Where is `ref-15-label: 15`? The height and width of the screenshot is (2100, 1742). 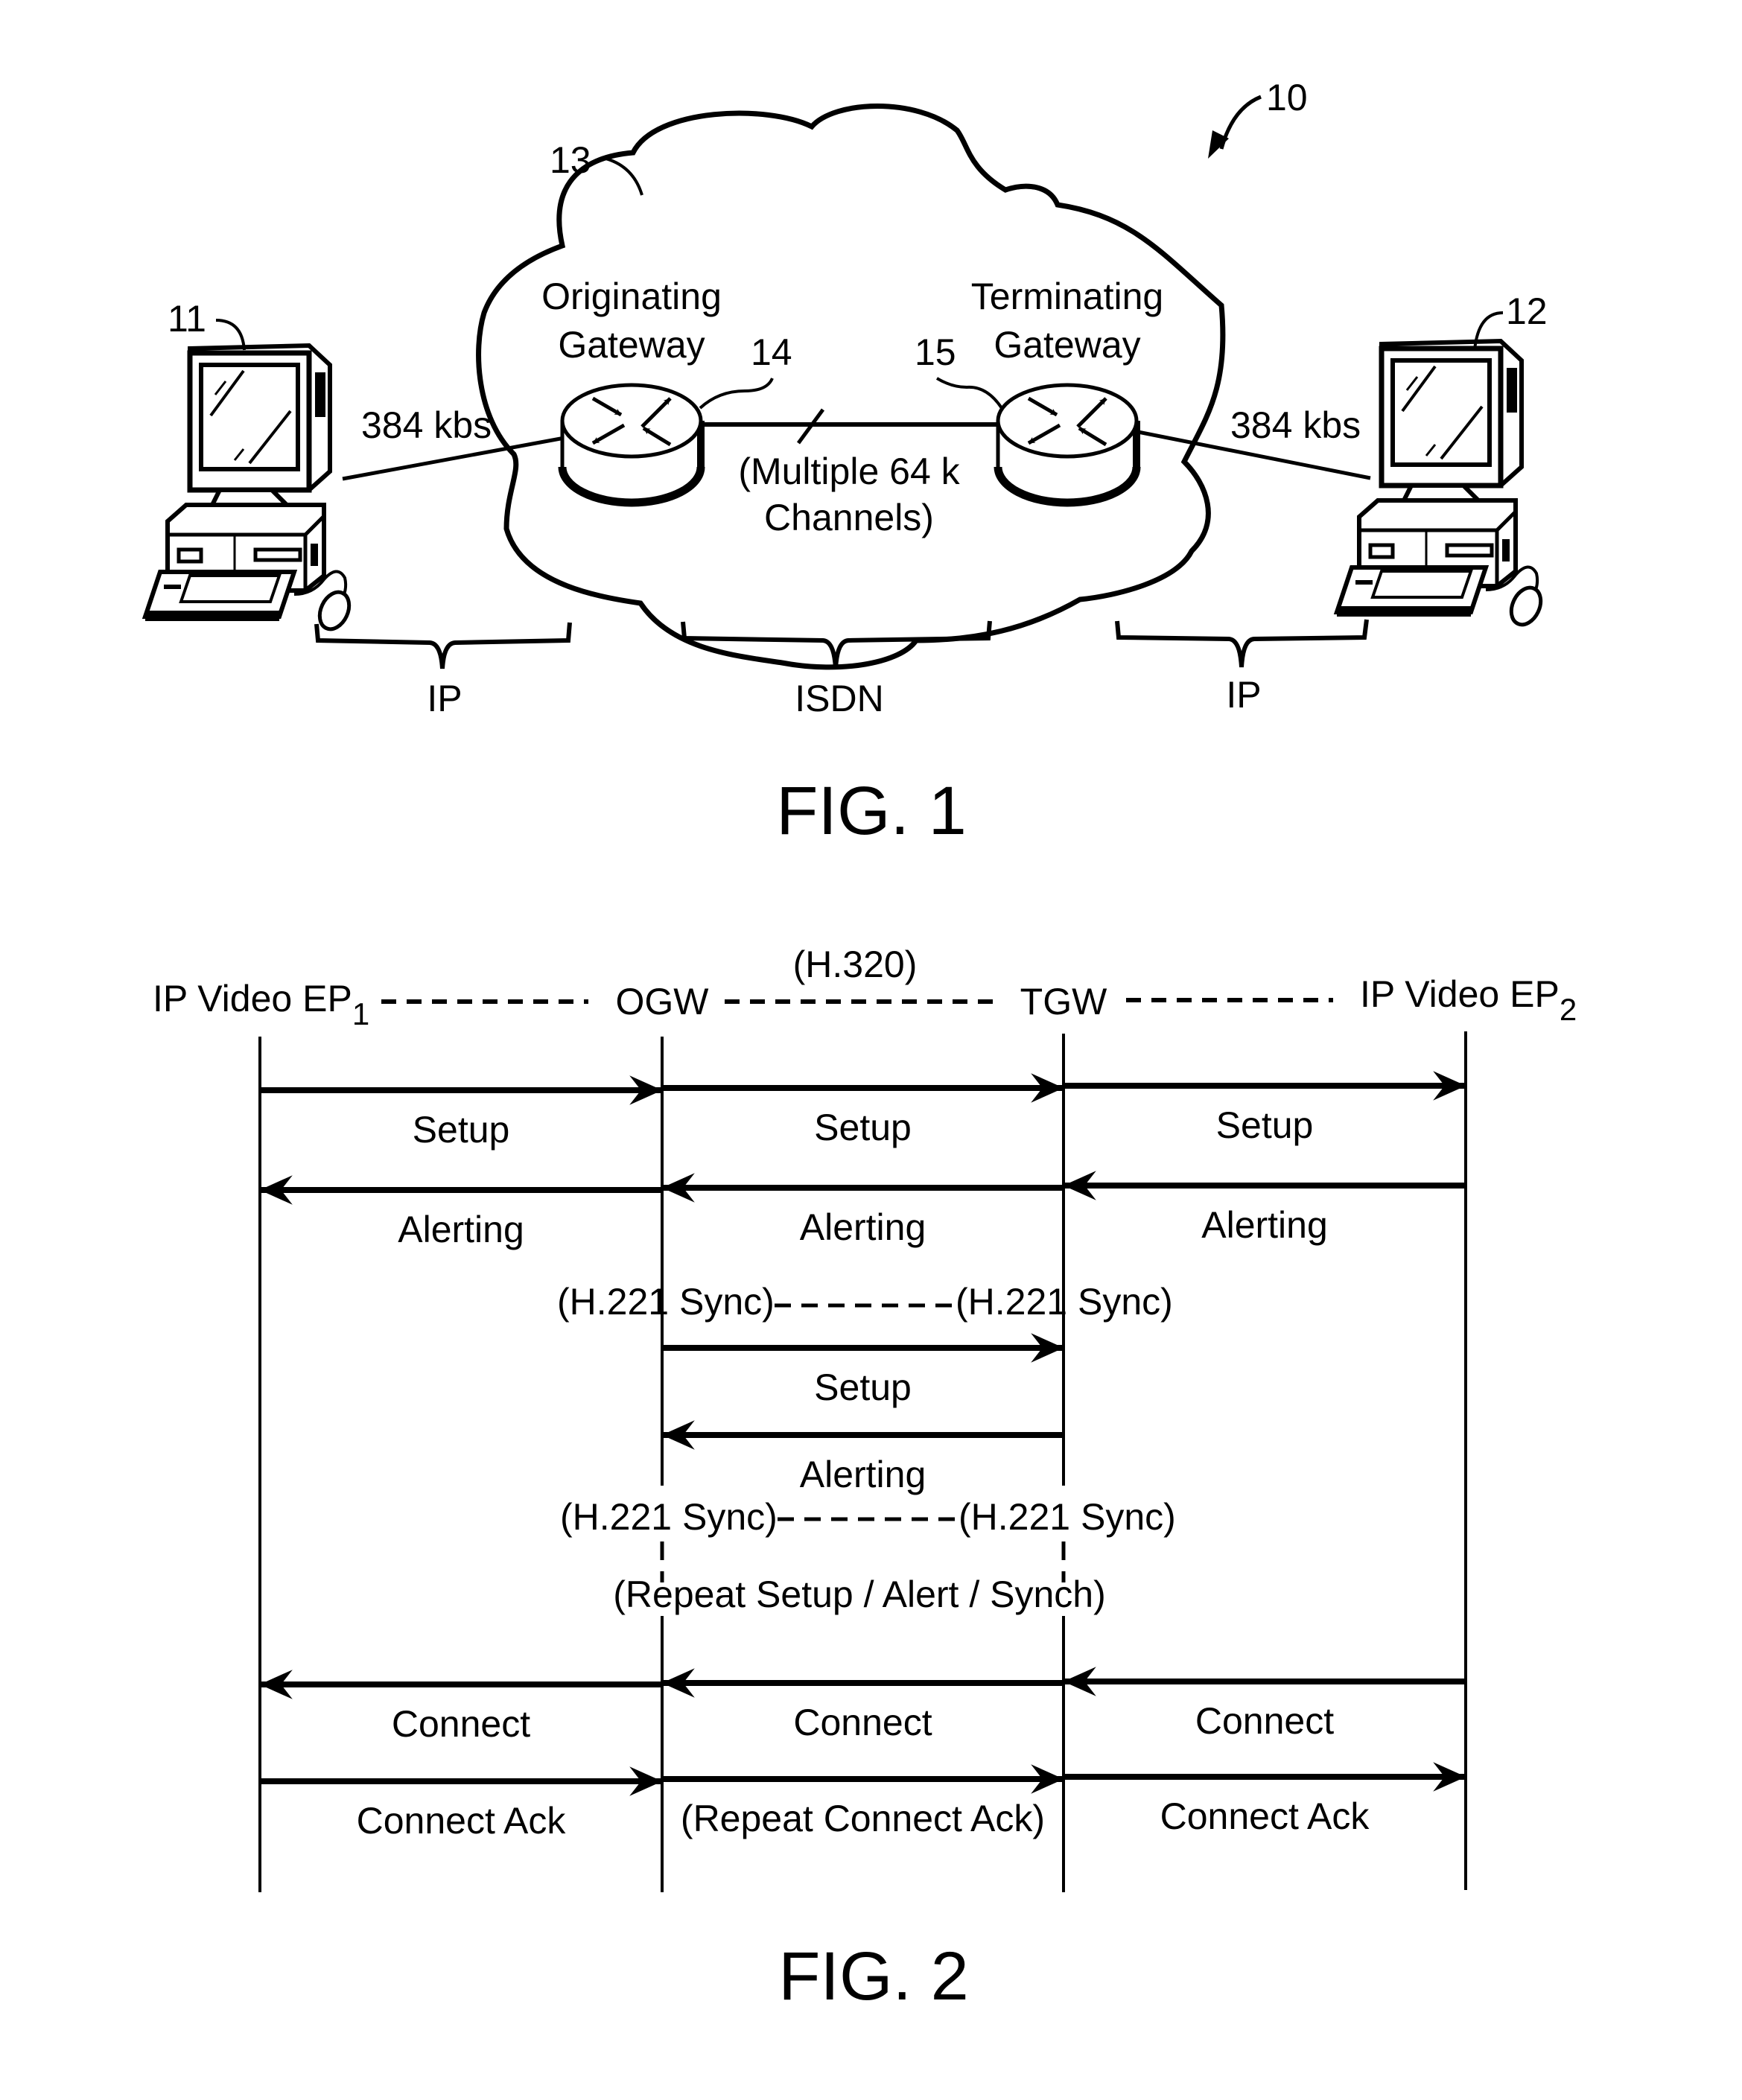 ref-15-label: 15 is located at coordinates (935, 352).